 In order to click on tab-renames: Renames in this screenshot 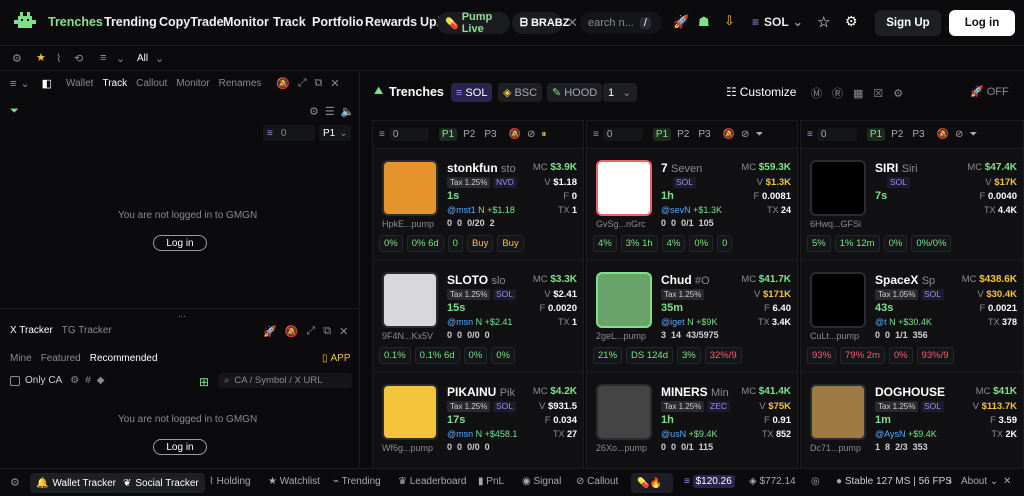, I will do `click(240, 83)`.